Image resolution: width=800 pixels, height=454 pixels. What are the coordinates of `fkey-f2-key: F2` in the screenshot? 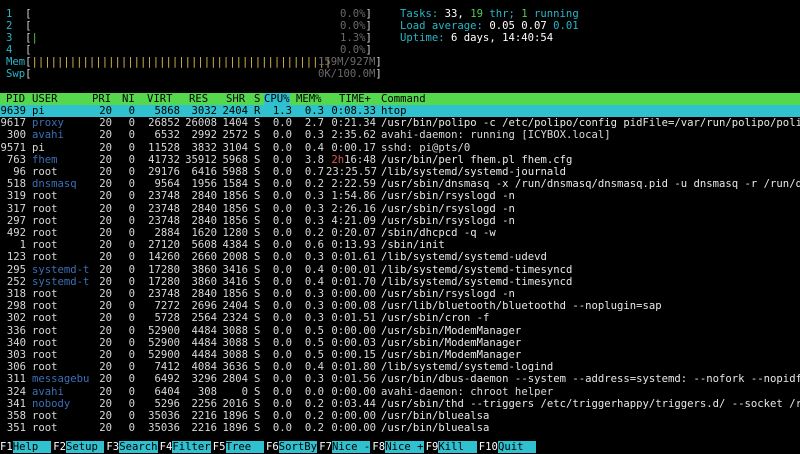 It's located at (59, 447).